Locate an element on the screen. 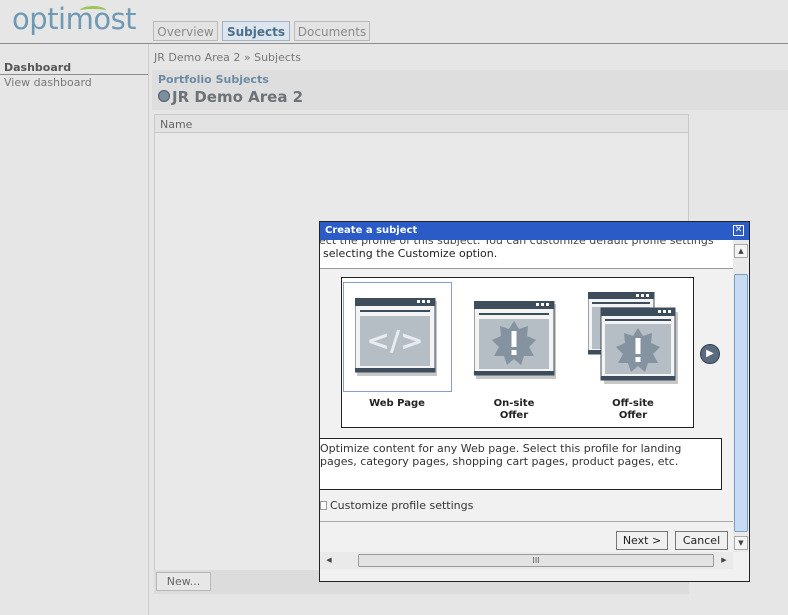 This screenshot has height=615, width=788. tab-documents: Documents is located at coordinates (332, 31).